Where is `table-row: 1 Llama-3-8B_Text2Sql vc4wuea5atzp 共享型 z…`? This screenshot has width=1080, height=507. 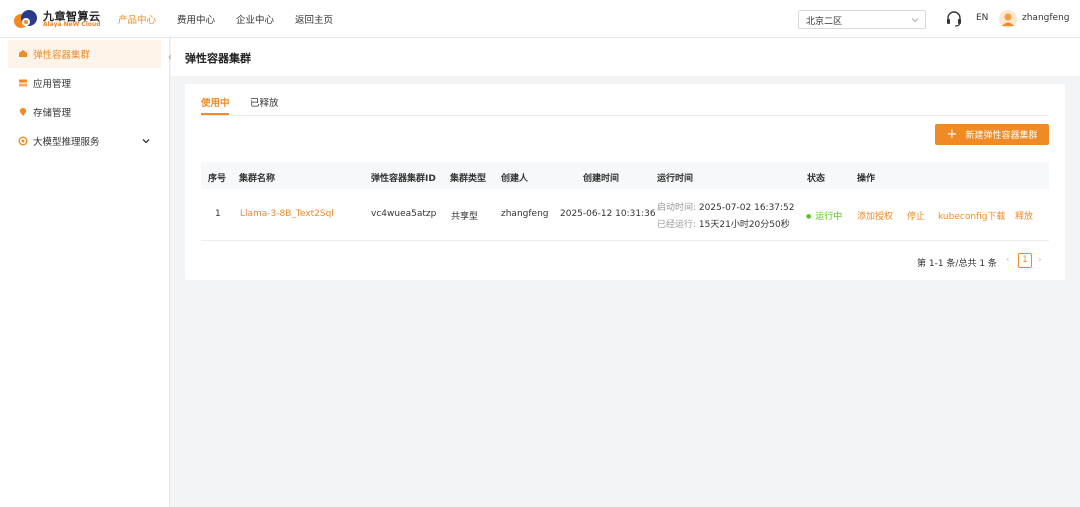 table-row: 1 Llama-3-8B_Text2Sql vc4wuea5atzp 共享型 z… is located at coordinates (625, 215).